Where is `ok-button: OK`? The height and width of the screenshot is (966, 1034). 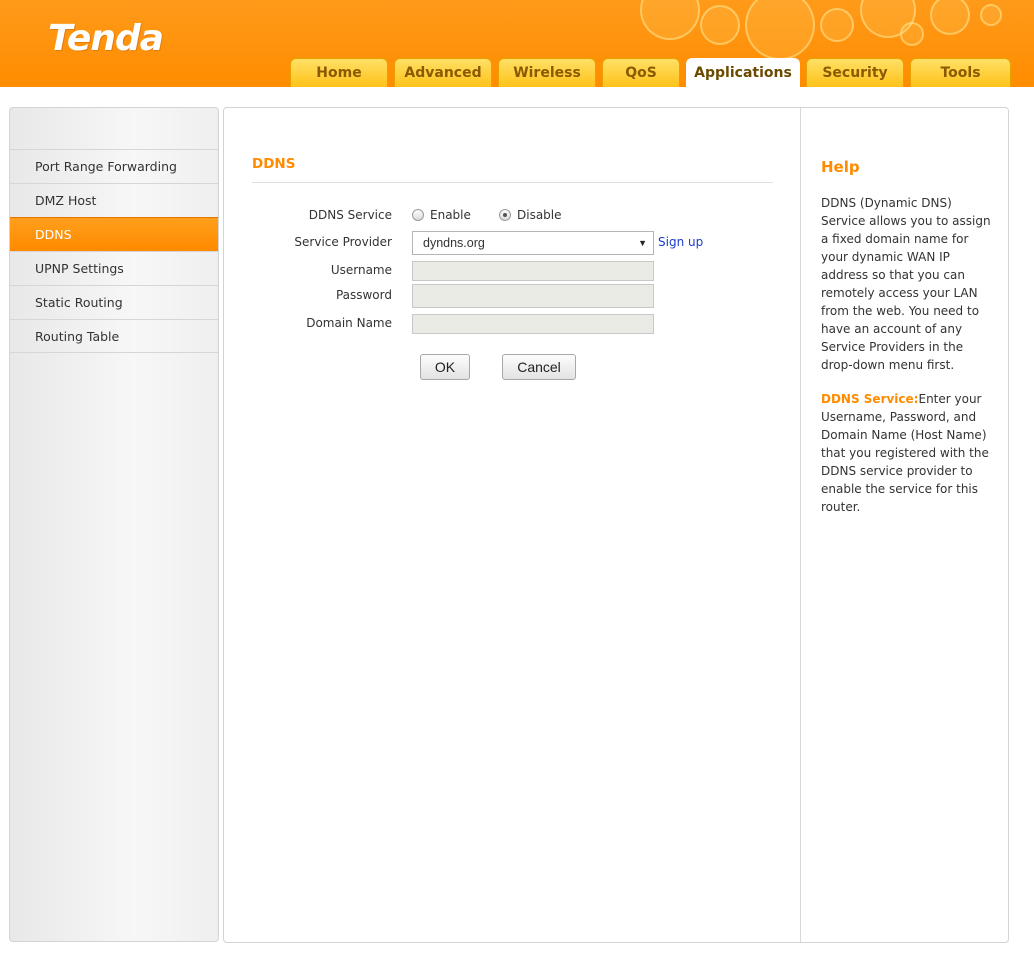
ok-button: OK is located at coordinates (445, 367).